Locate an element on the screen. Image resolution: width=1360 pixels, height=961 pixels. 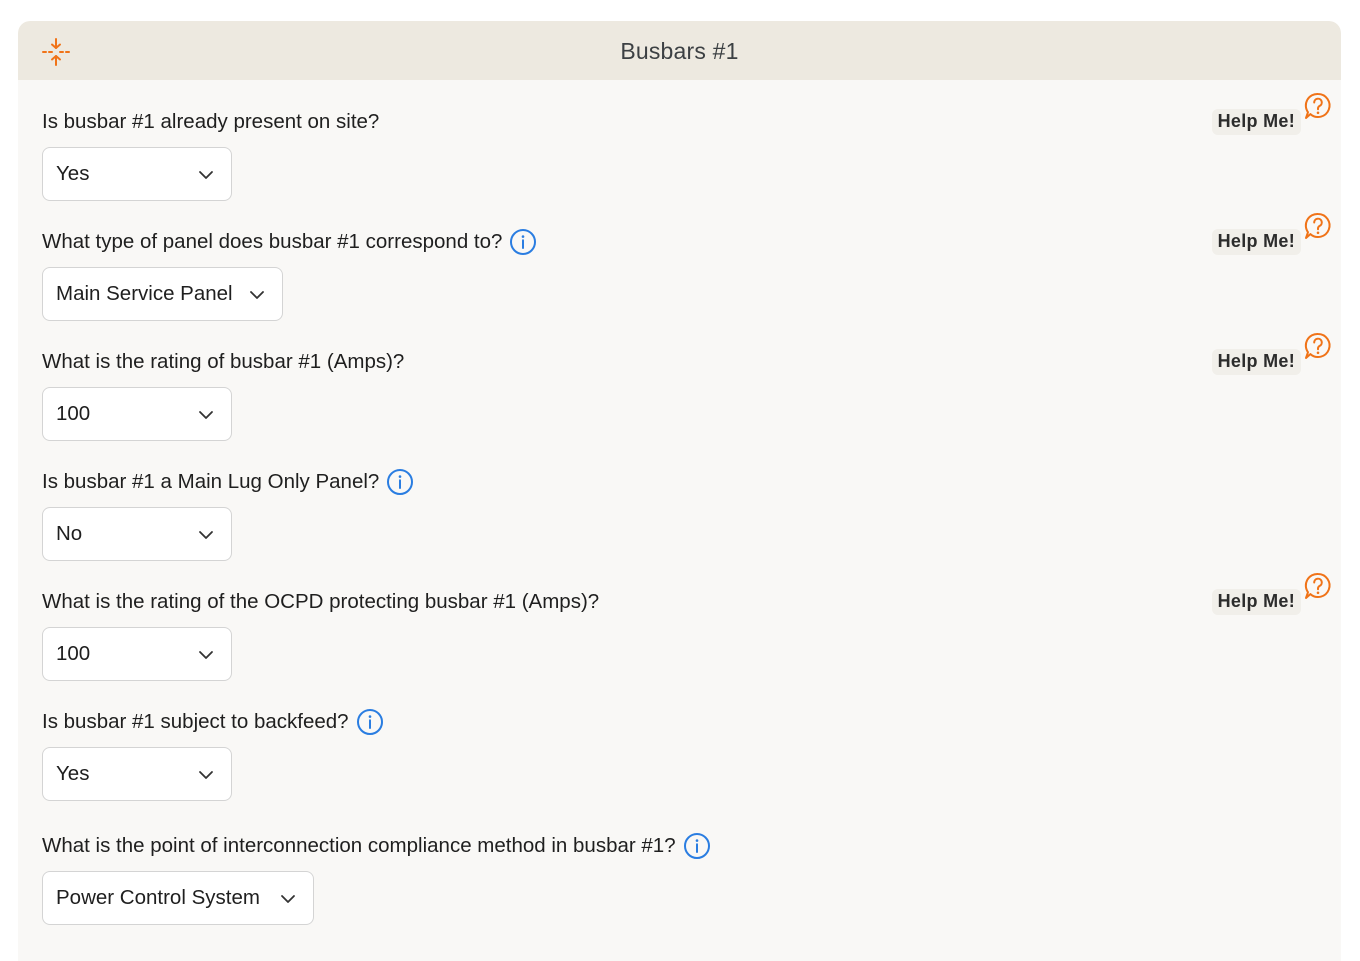
question-label: Is busbar #1 already present on site? is located at coordinates (211, 121).